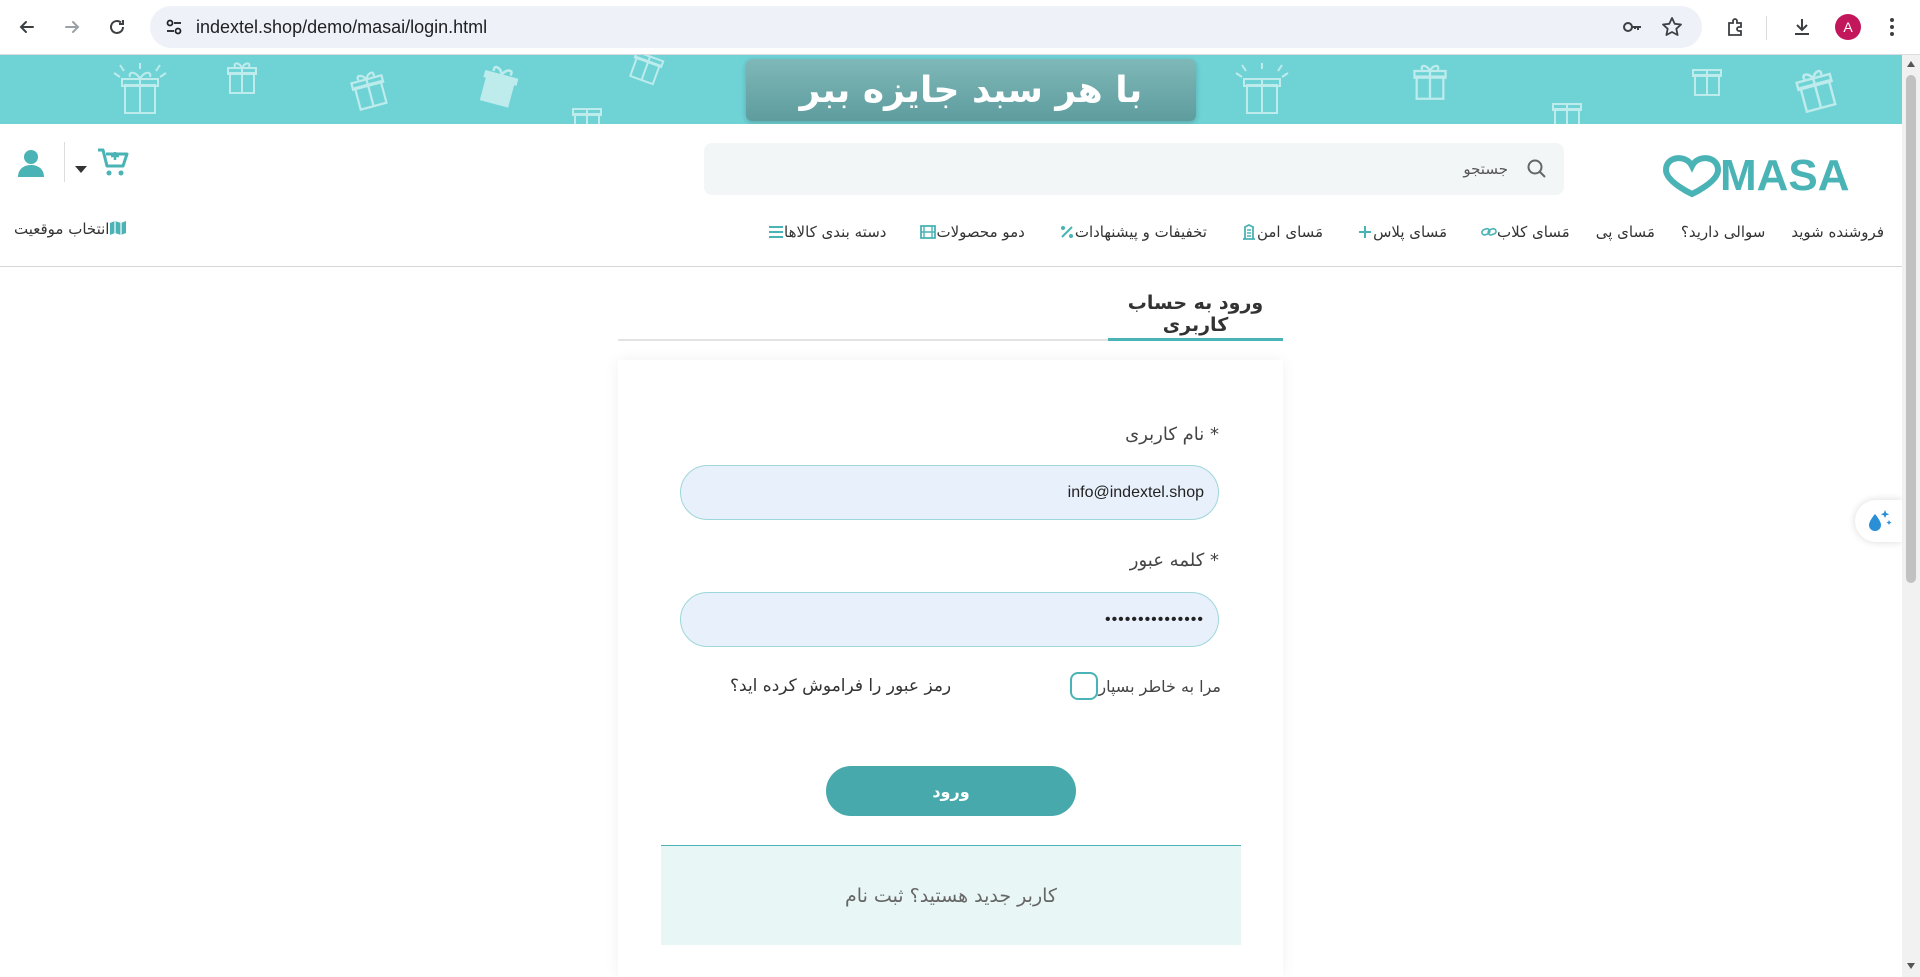 The height and width of the screenshot is (977, 1920). I want to click on arrow-right-icon, so click(72, 27).